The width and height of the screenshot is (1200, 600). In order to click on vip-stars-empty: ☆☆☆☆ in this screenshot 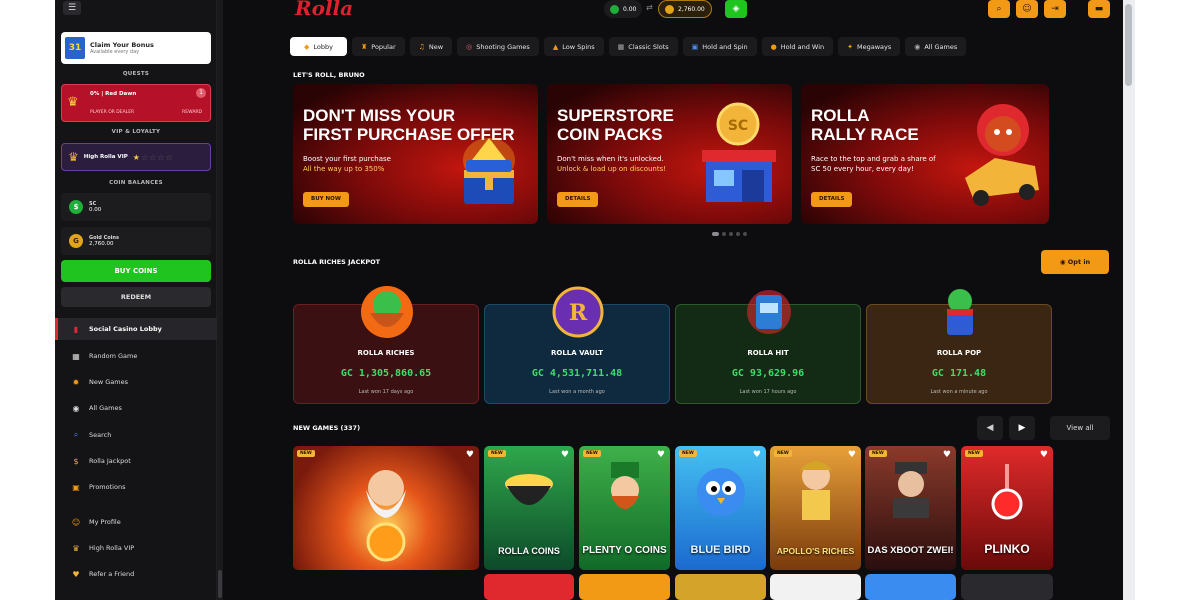, I will do `click(157, 157)`.